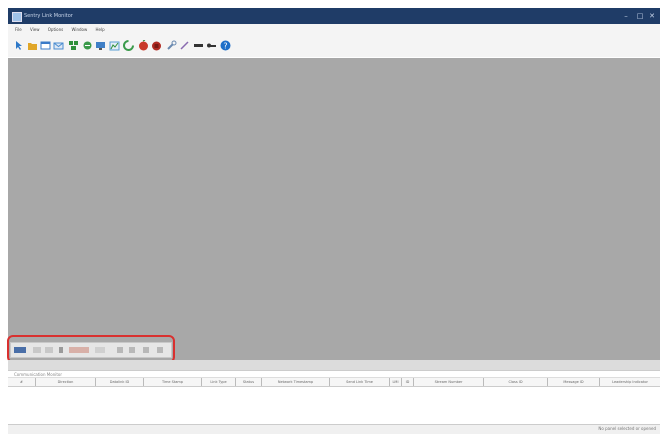  Describe the element at coordinates (198, 45) in the screenshot. I see `link-icon` at that location.